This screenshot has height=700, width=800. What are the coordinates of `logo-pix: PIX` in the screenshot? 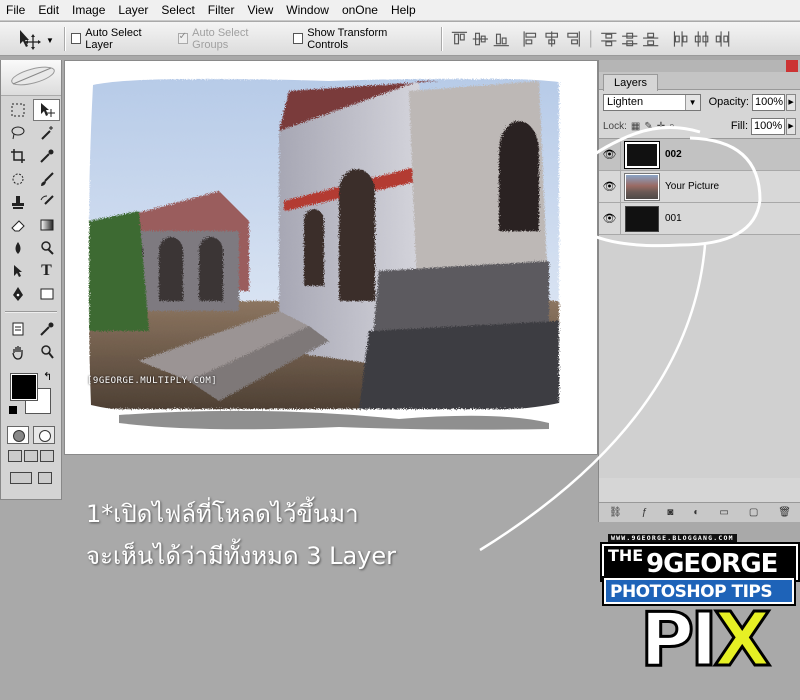 It's located at (706, 640).